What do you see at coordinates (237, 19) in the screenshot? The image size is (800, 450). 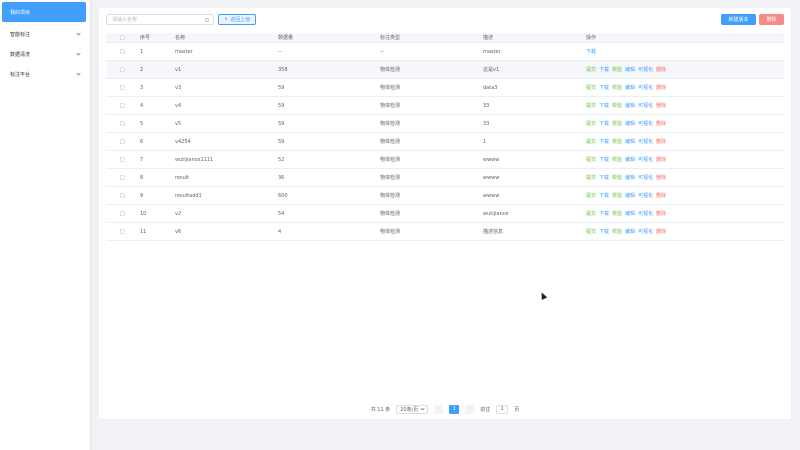 I see `return-button: ↰ 返回上级` at bounding box center [237, 19].